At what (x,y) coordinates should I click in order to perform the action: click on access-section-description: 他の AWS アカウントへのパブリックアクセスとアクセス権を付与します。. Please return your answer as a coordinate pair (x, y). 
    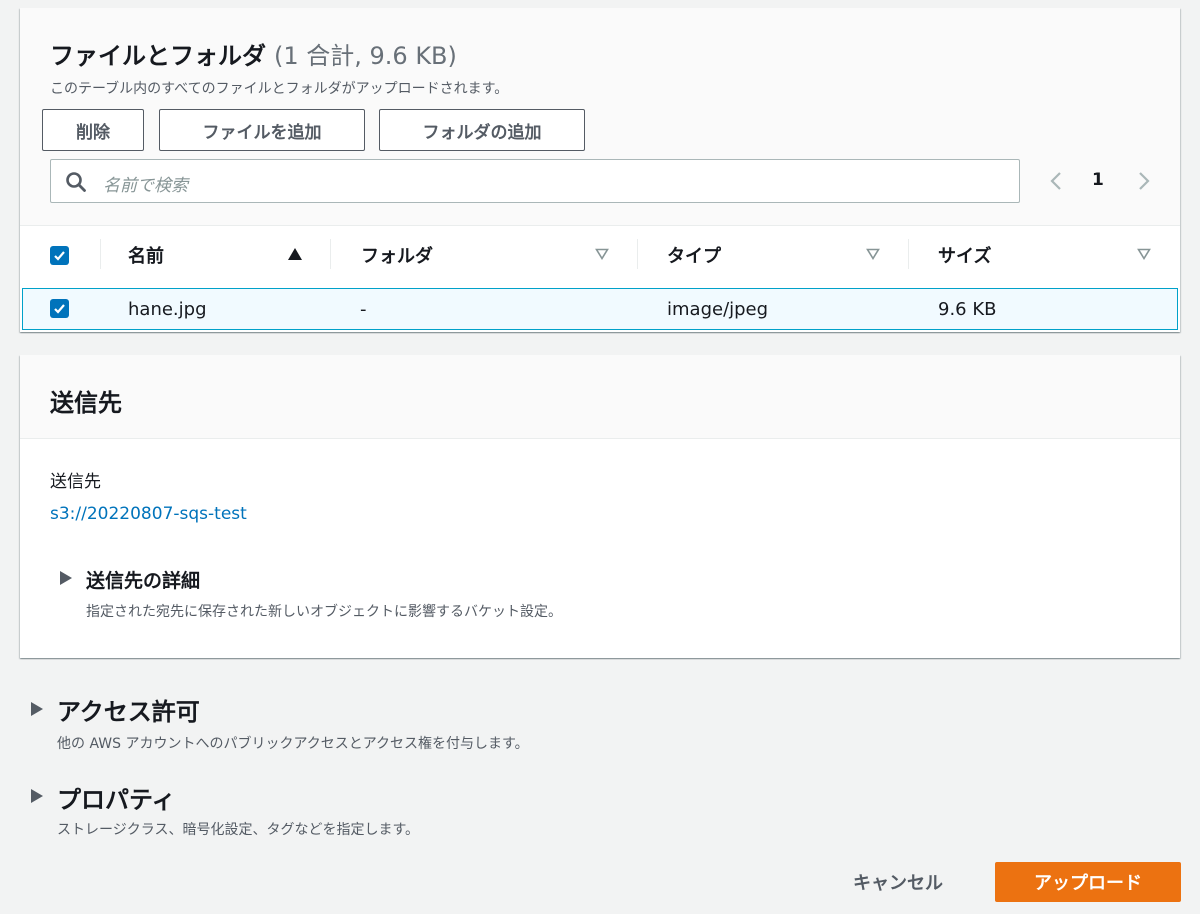
    Looking at the image, I should click on (293, 744).